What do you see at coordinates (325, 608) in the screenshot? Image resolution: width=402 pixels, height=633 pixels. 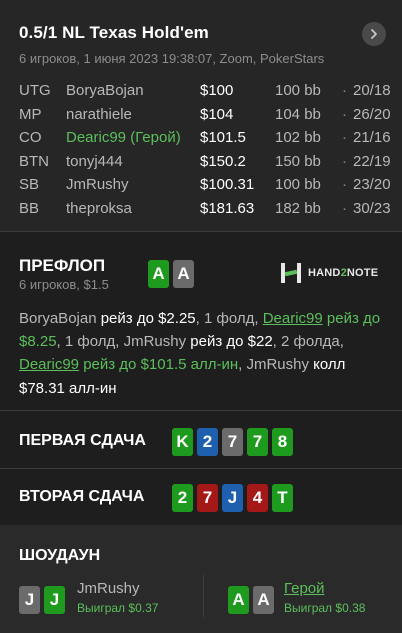 I see `hero-winnings: Выиграл $0.38` at bounding box center [325, 608].